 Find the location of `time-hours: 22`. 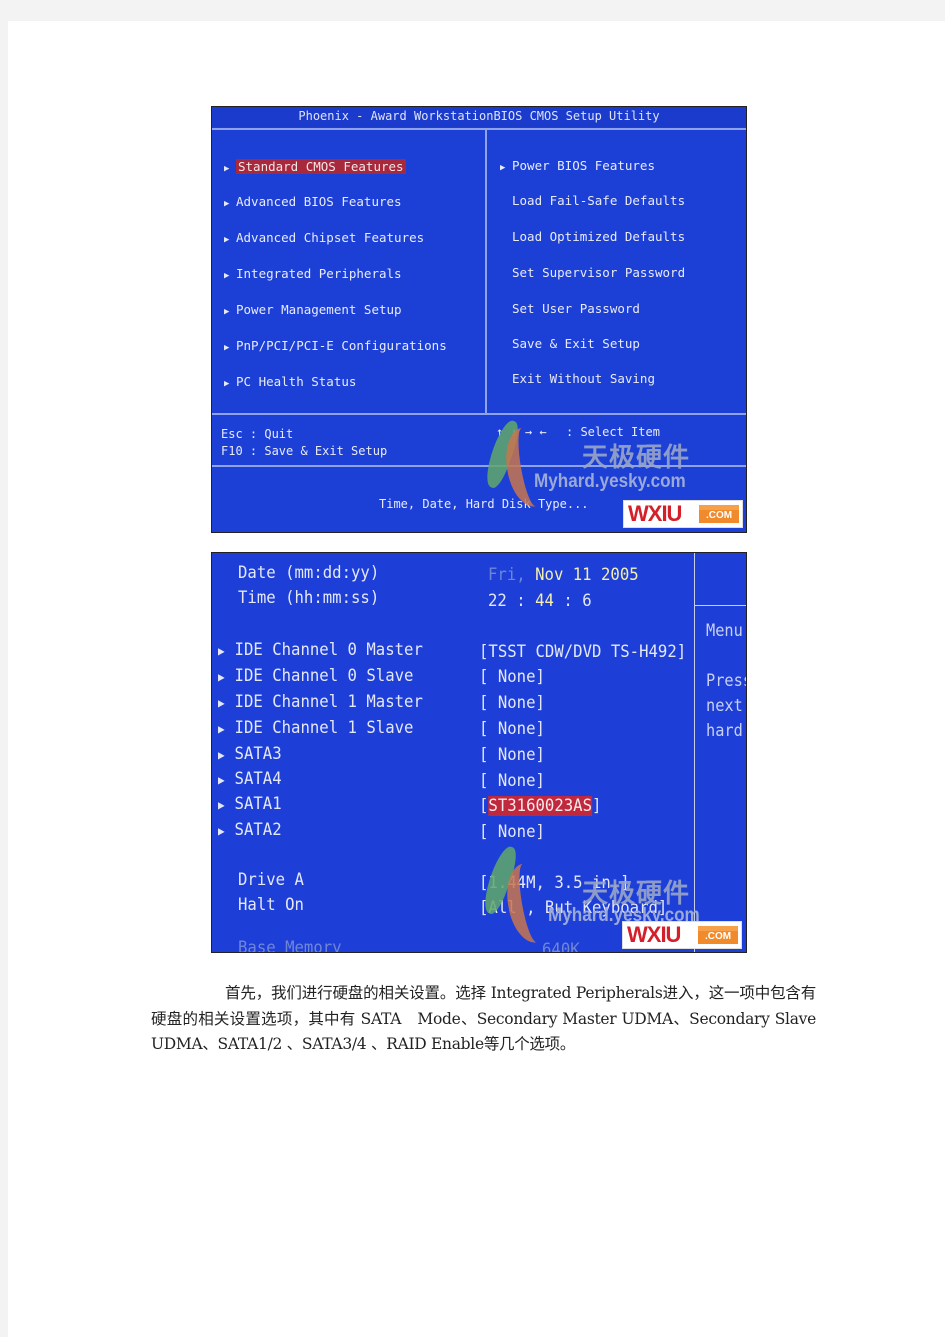

time-hours: 22 is located at coordinates (497, 601).